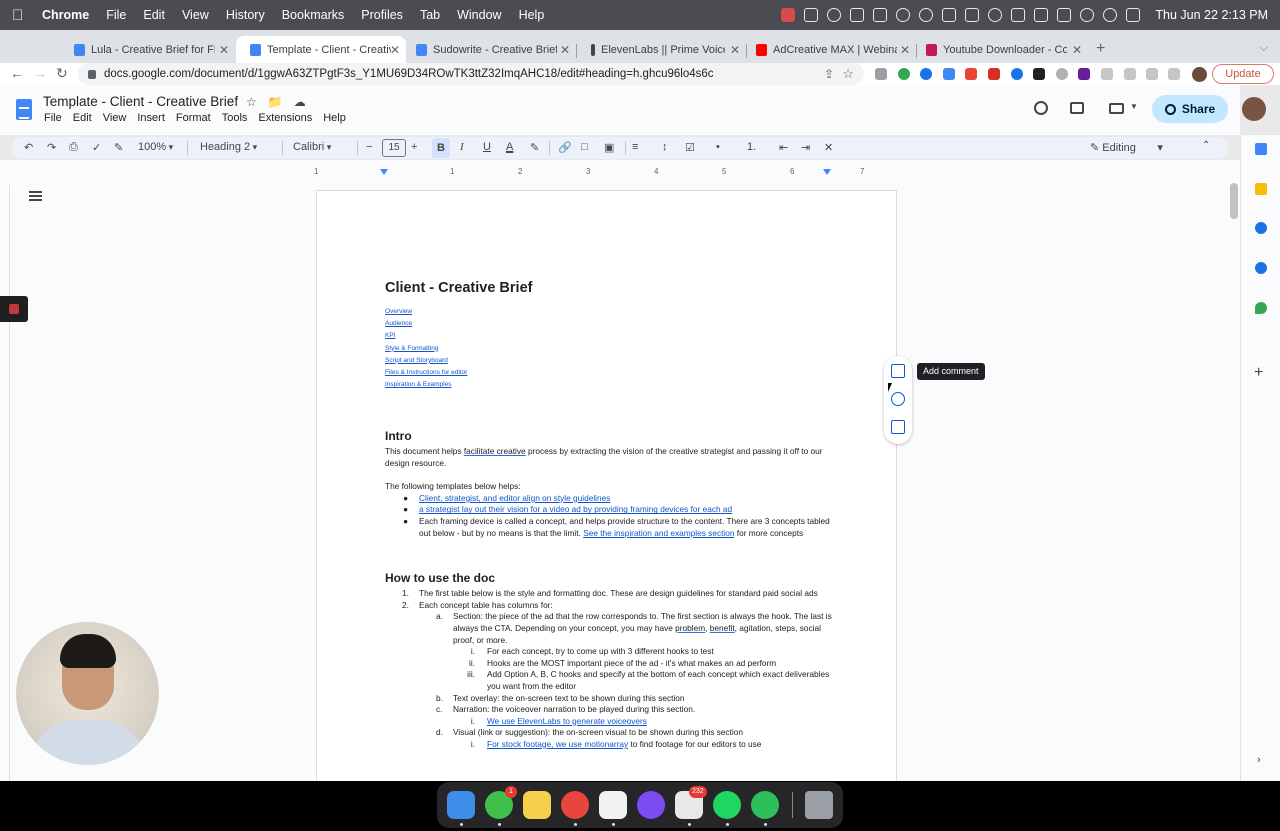  I want to click on bulleted-list-icon: •, so click(718, 147).